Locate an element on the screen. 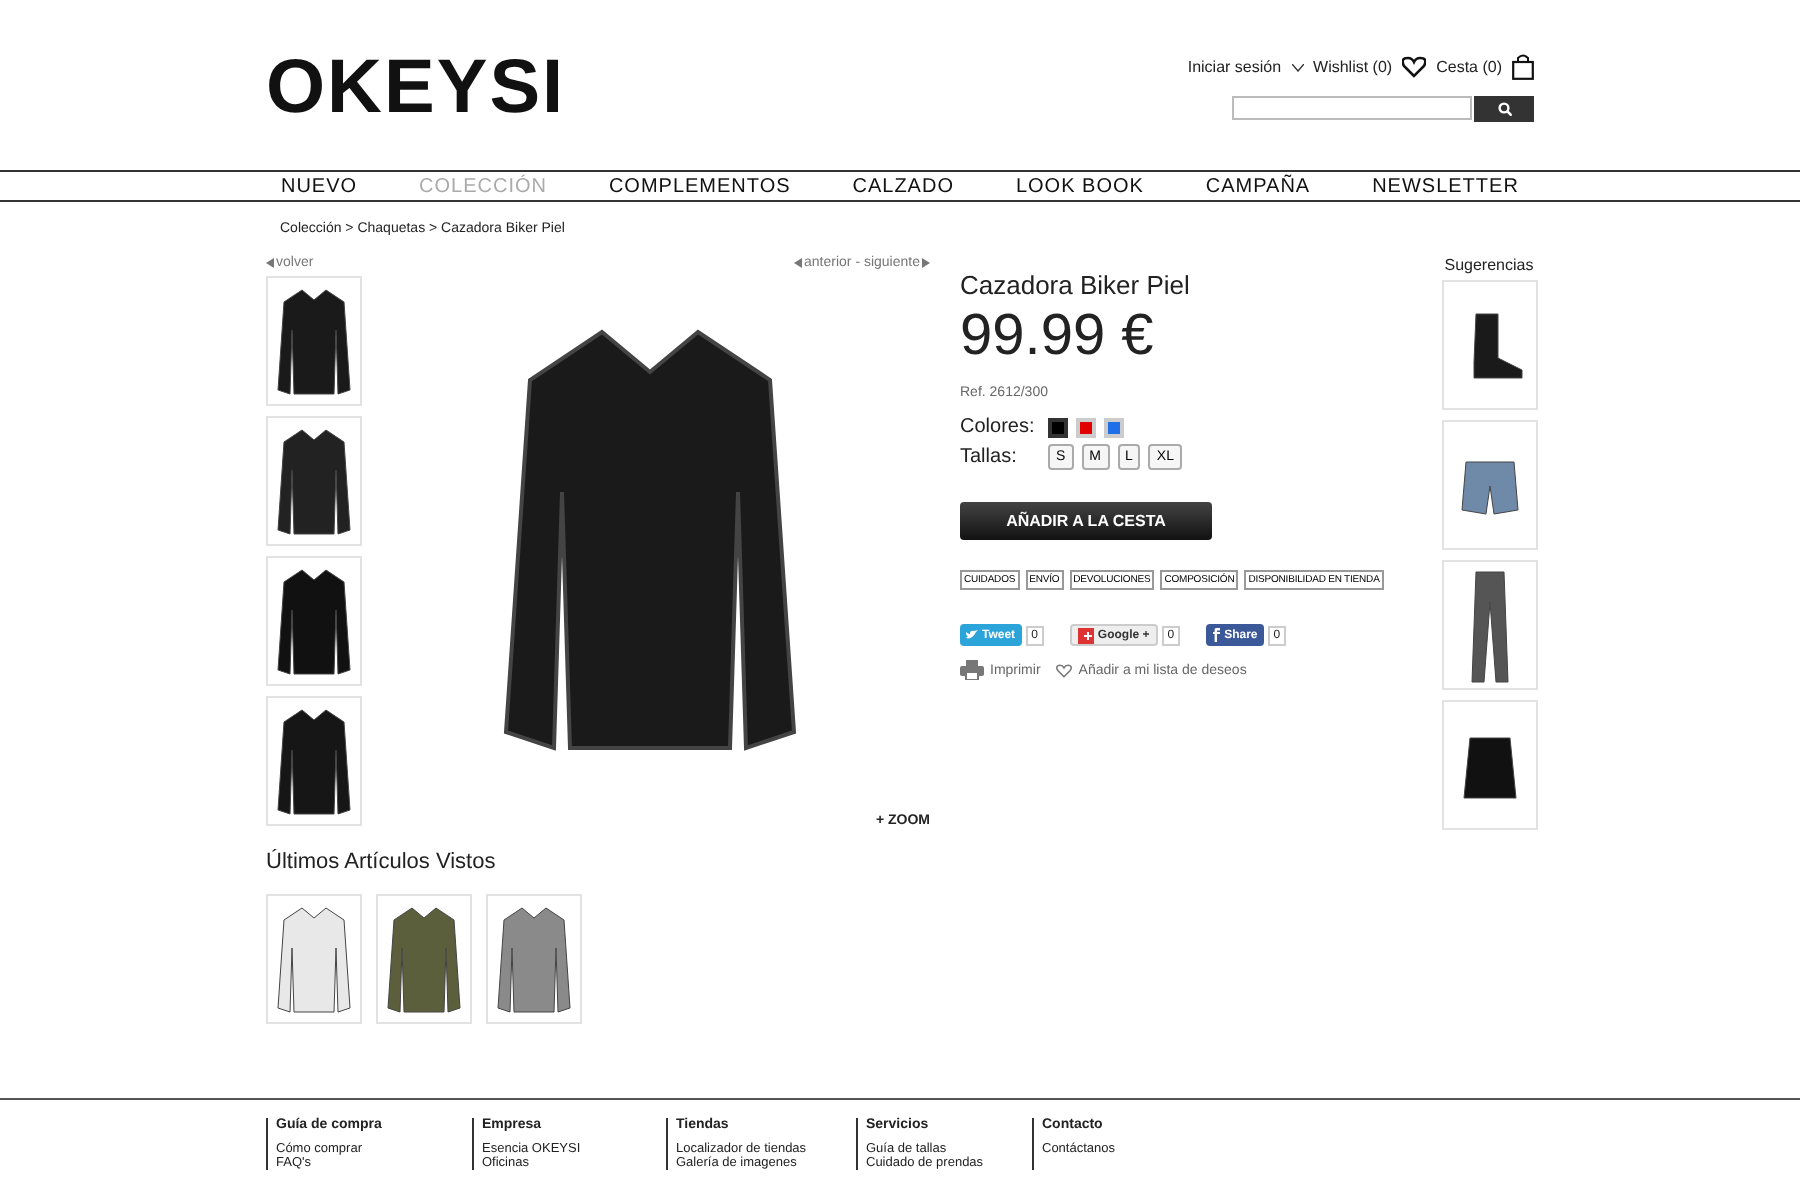 The height and width of the screenshot is (1200, 1800). shopping-bag-icon is located at coordinates (1523, 67).